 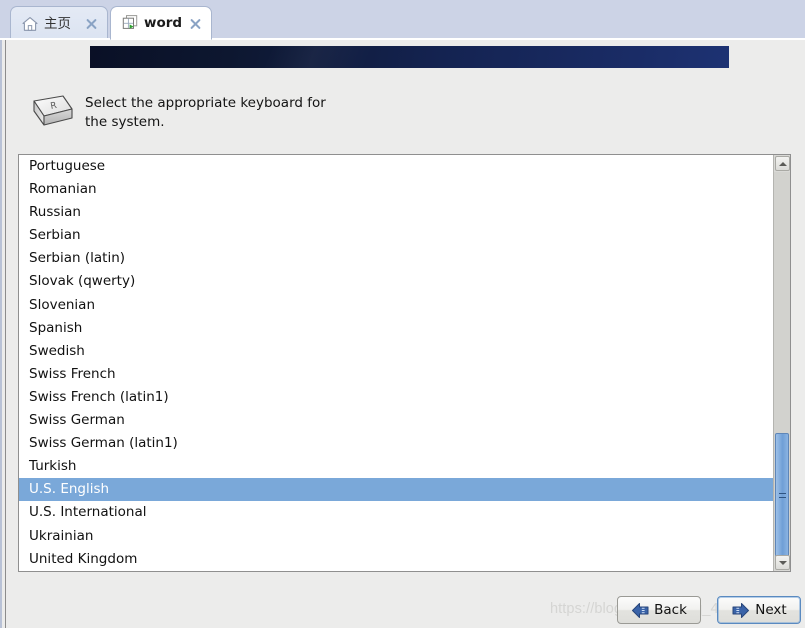 What do you see at coordinates (396, 166) in the screenshot?
I see `list-item: Portuguese` at bounding box center [396, 166].